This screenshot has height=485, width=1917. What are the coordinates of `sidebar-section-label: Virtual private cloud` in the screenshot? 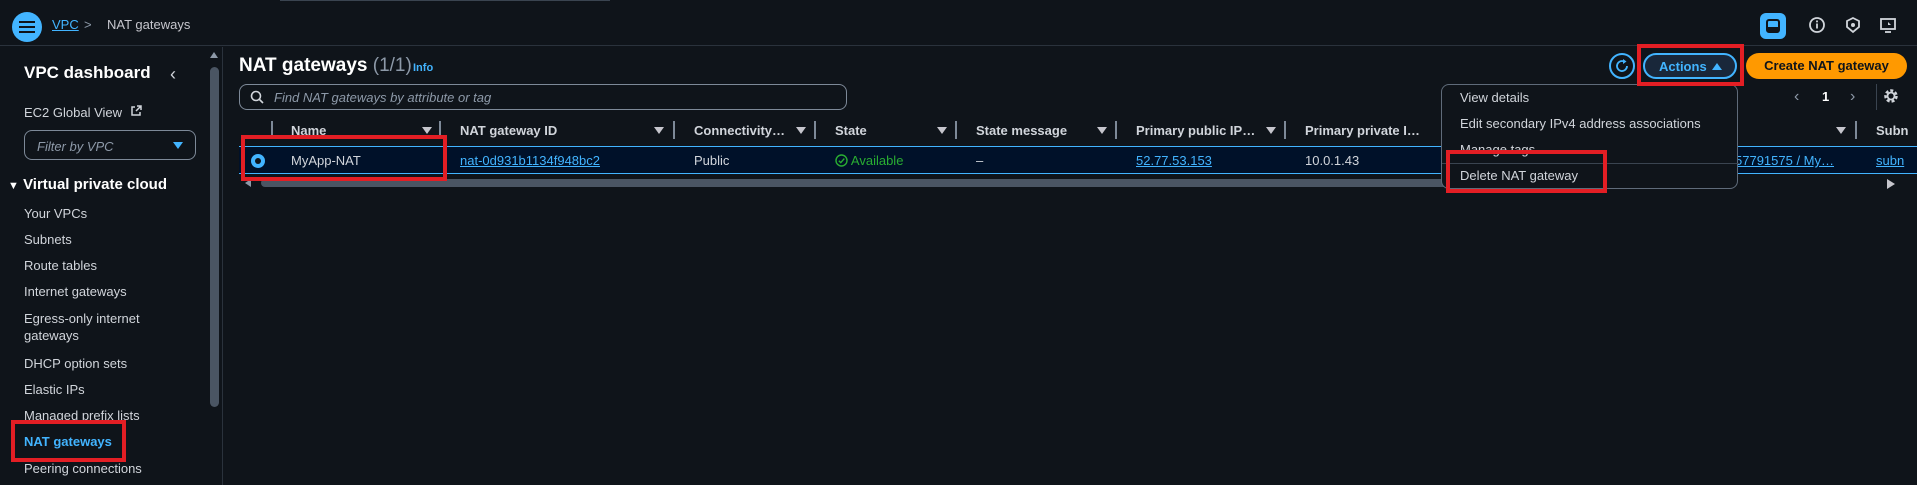 It's located at (95, 184).